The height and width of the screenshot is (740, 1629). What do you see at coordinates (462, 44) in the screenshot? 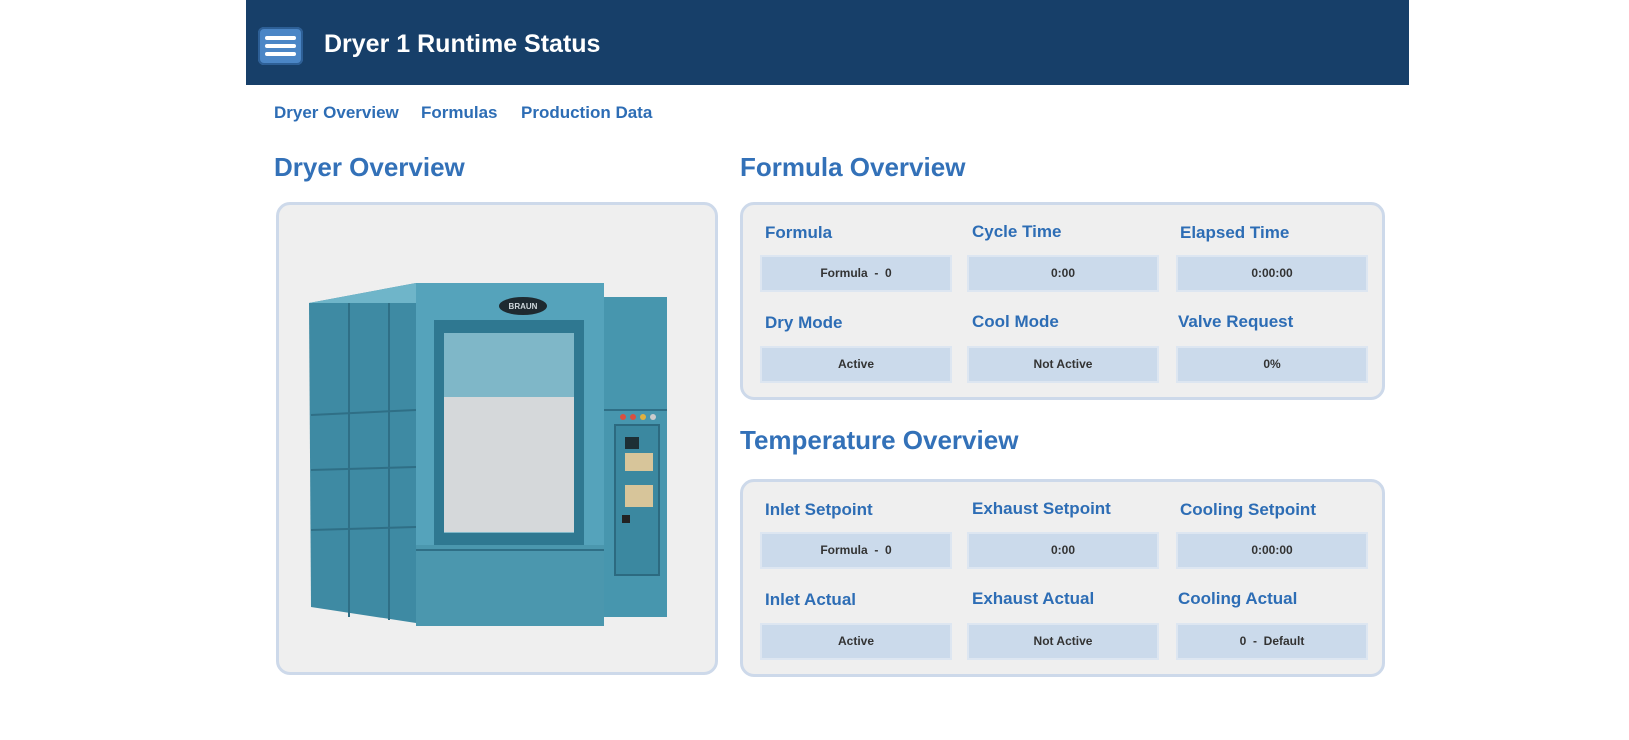
I see `page-title: Dryer 1 Runtime Status` at bounding box center [462, 44].